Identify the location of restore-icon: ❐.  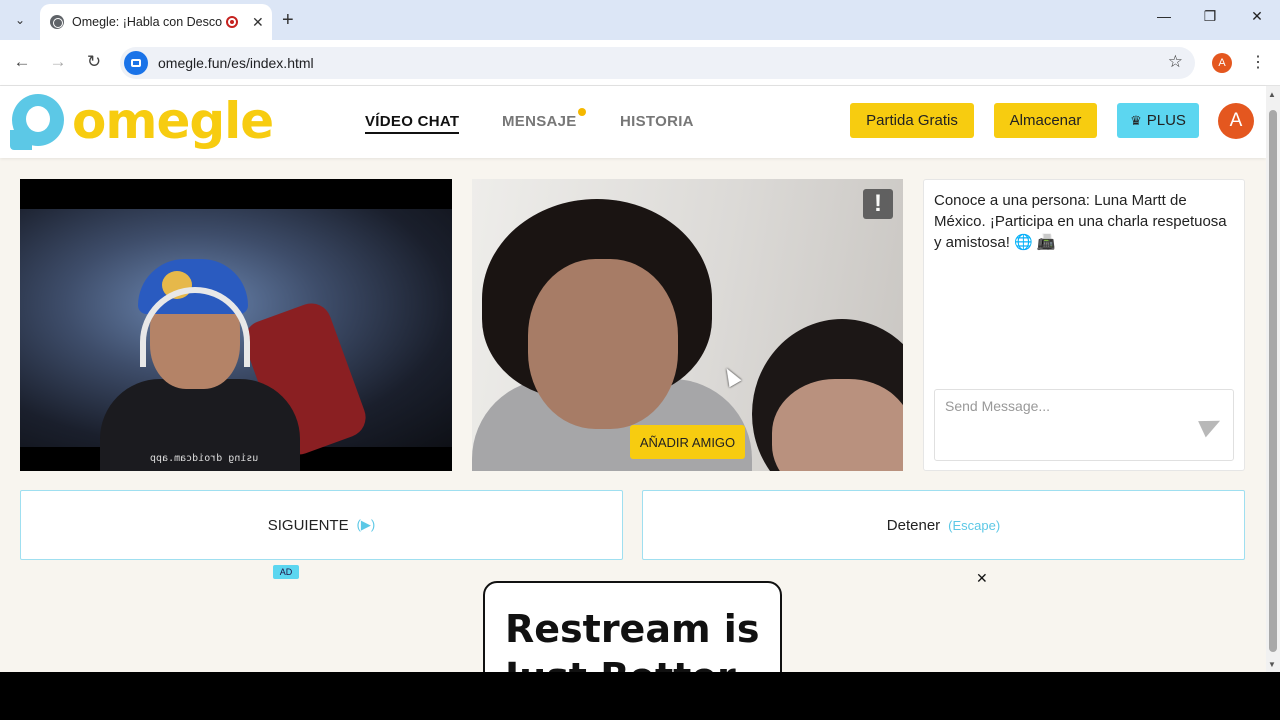
(1210, 16).